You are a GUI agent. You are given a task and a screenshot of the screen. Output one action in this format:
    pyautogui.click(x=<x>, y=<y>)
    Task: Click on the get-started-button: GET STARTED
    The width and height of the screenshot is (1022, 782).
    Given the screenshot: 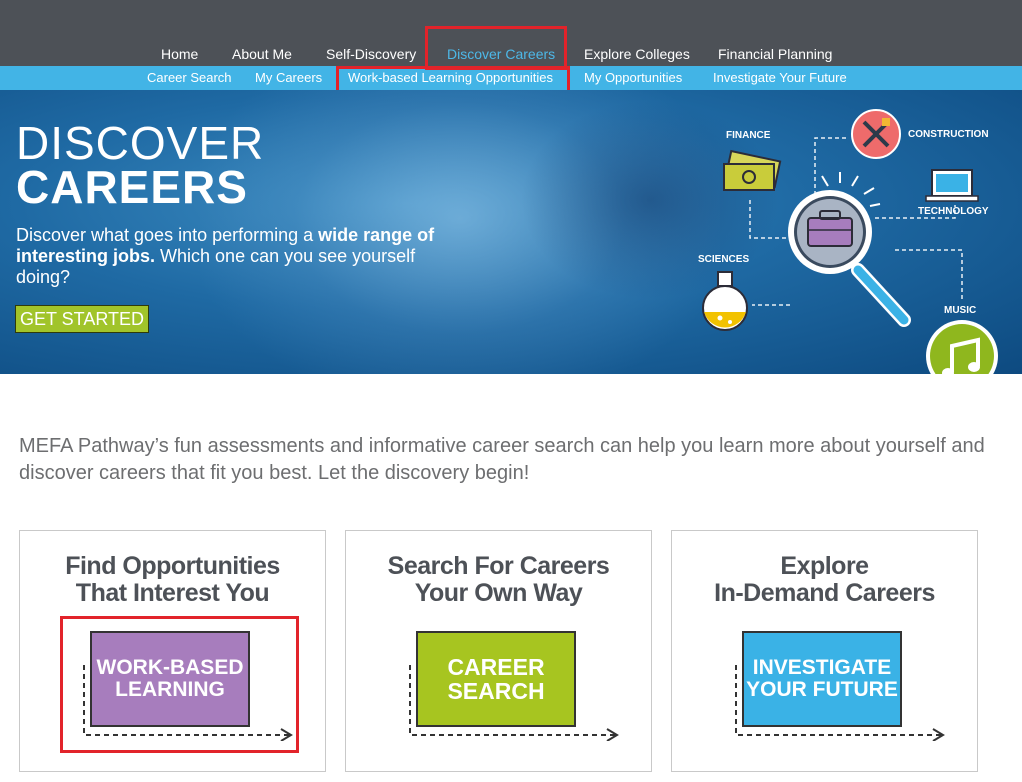 What is the action you would take?
    pyautogui.click(x=82, y=319)
    